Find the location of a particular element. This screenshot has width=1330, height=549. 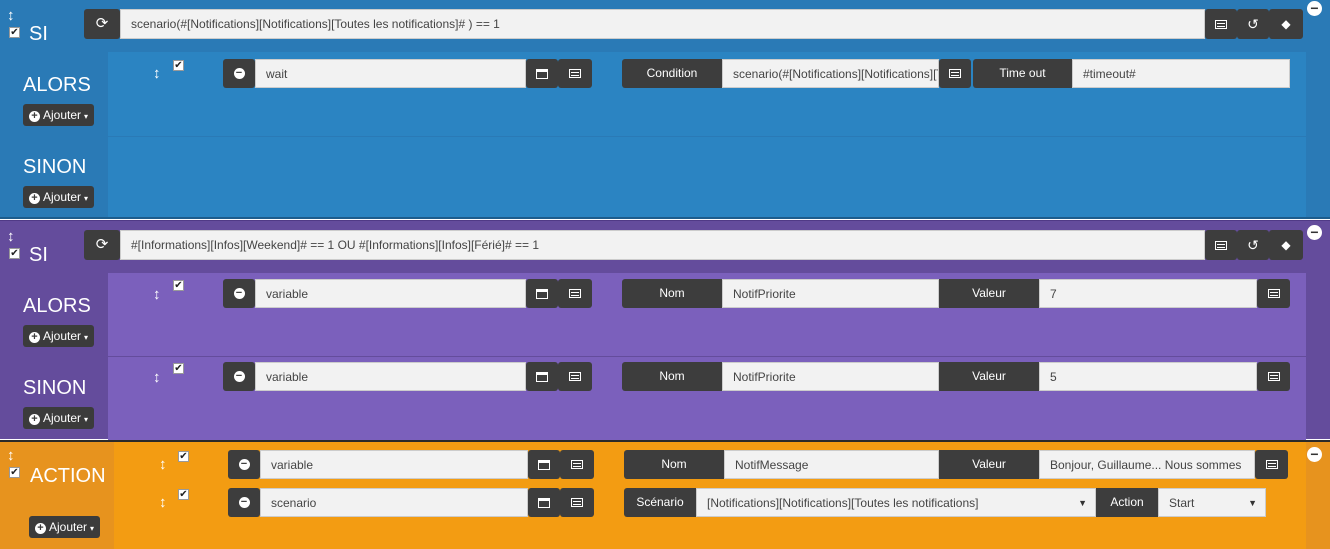

param-label: Scénario is located at coordinates (660, 502).